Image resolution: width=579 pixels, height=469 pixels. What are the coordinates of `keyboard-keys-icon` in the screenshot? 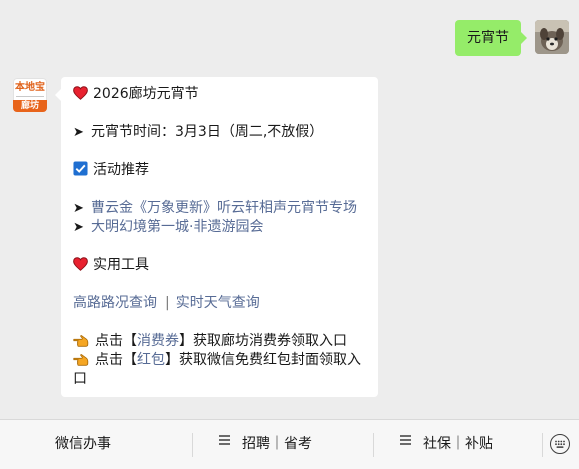 It's located at (560, 444).